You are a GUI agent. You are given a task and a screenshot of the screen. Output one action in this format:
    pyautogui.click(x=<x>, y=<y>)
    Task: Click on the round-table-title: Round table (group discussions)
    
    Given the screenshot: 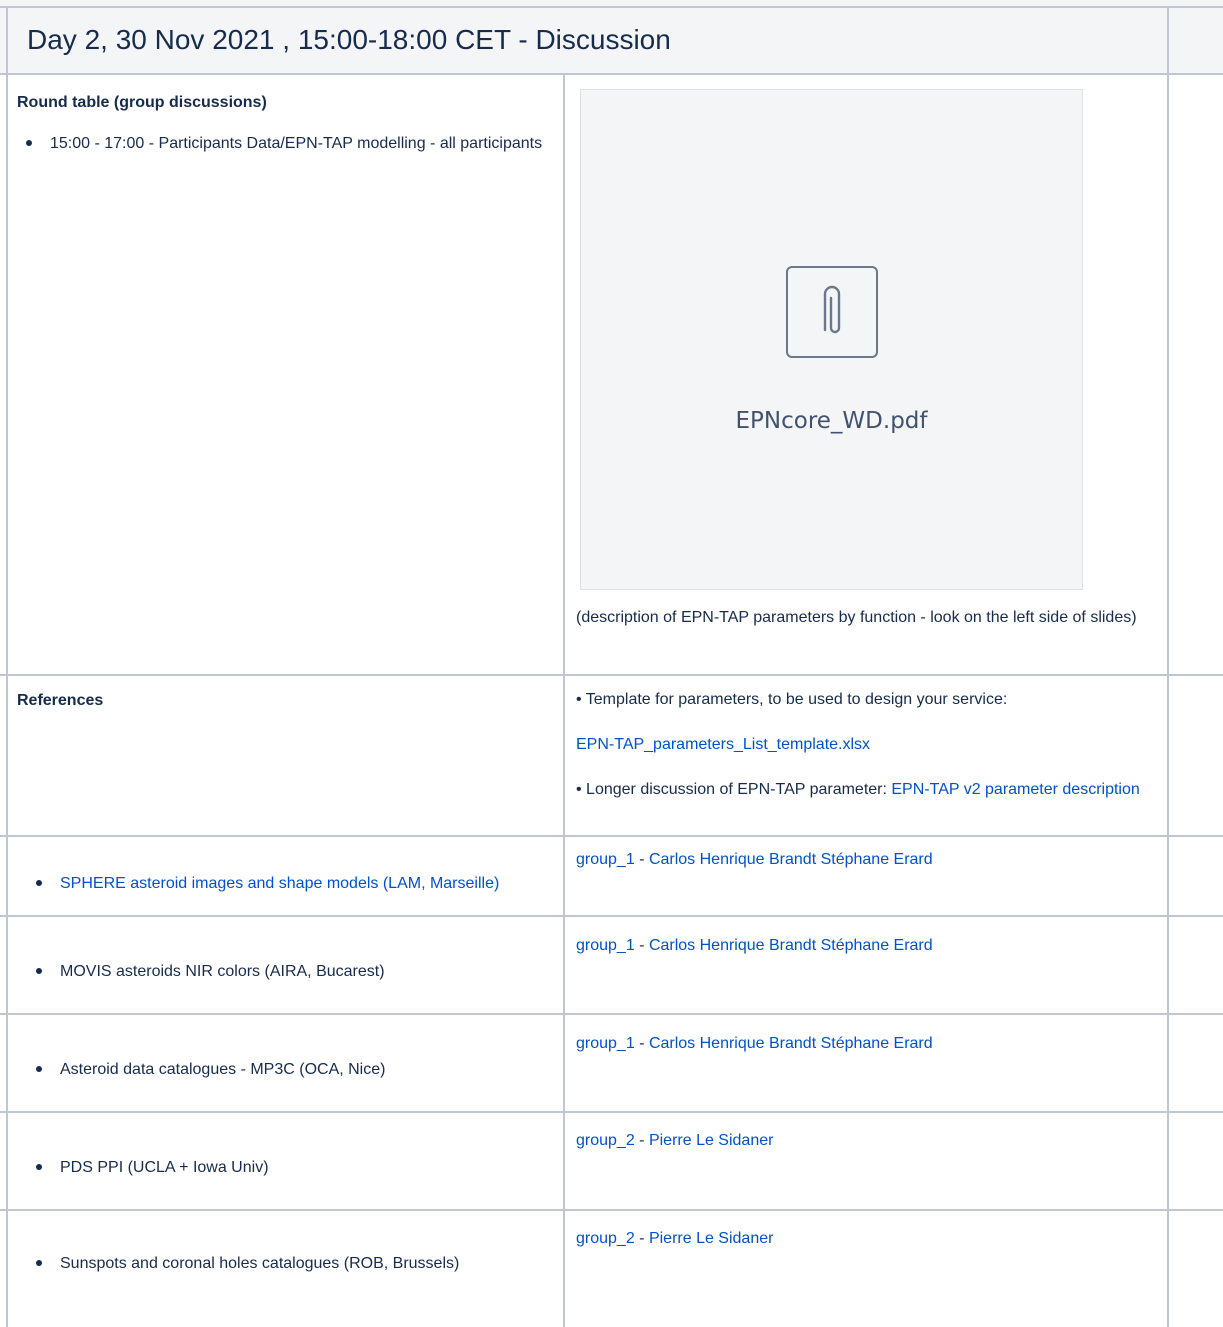 What is the action you would take?
    pyautogui.click(x=142, y=102)
    